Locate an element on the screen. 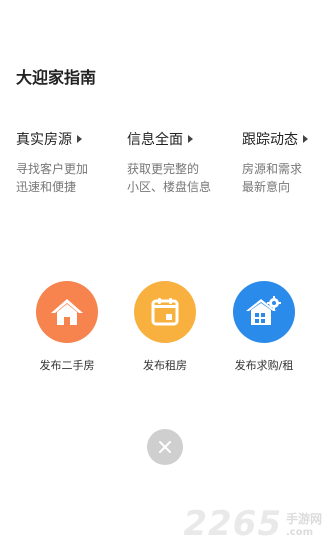 The image size is (330, 550). feature-description: 获取更完整的 小区、楼盘信息 is located at coordinates (169, 178).